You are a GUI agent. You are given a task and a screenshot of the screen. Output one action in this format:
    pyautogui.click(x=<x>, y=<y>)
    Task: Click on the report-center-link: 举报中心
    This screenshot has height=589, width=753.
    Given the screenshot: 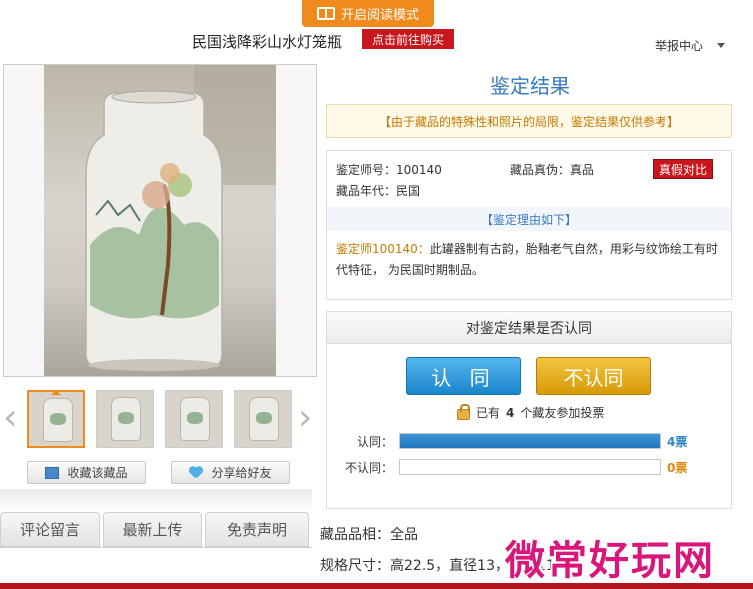 What is the action you would take?
    pyautogui.click(x=690, y=45)
    